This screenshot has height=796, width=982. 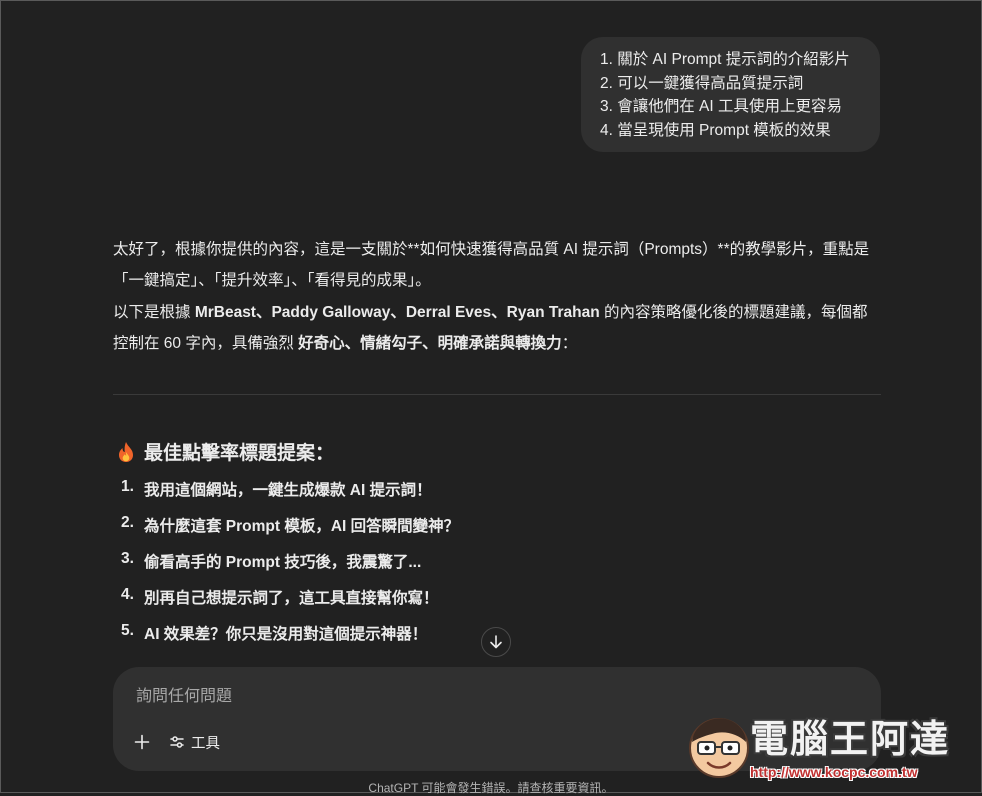 What do you see at coordinates (430, 343) in the screenshot?
I see `title-traits: 好奇心、情緒勾子、明確承諾與轉換力` at bounding box center [430, 343].